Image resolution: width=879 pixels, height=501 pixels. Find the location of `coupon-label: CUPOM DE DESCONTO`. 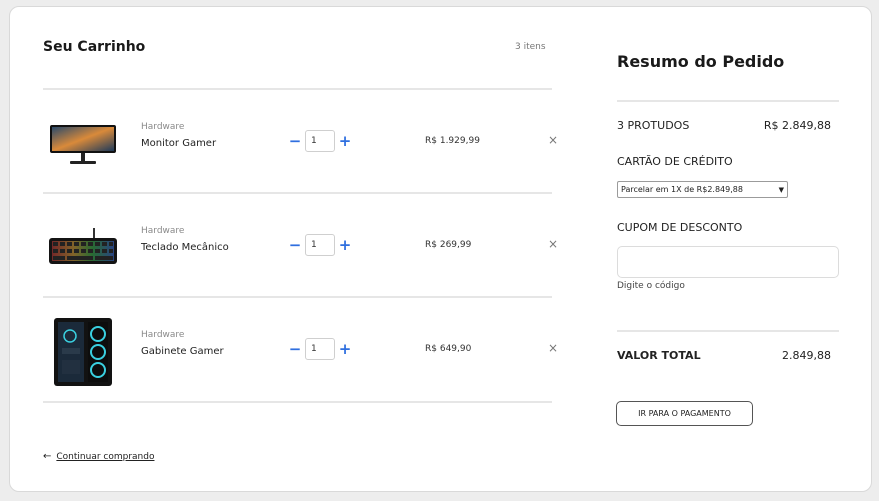

coupon-label: CUPOM DE DESCONTO is located at coordinates (680, 227).